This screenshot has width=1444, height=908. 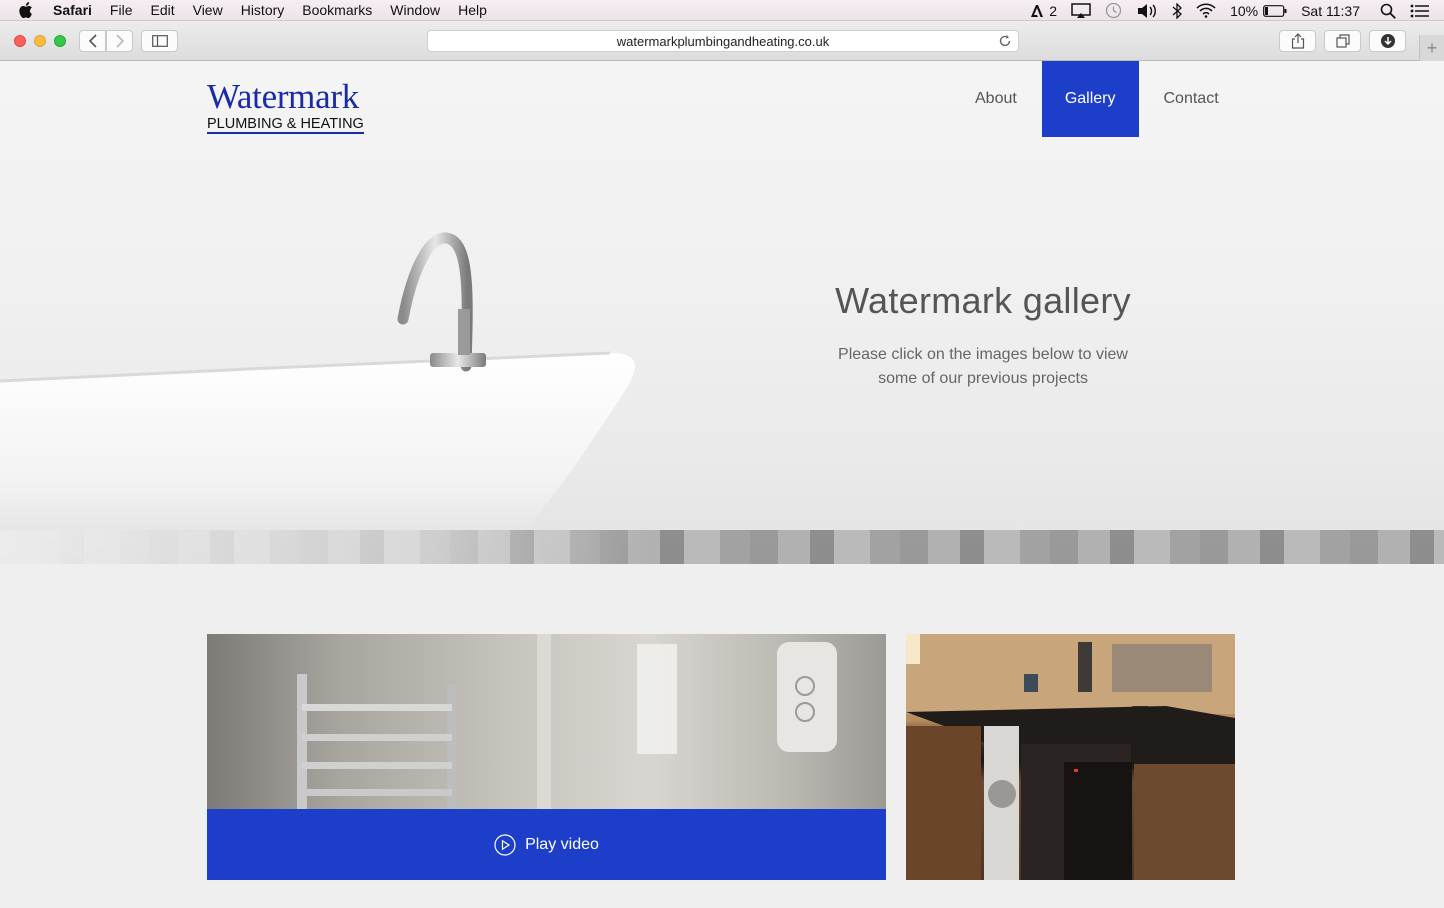 I want to click on tabs-icon, so click(x=1342, y=41).